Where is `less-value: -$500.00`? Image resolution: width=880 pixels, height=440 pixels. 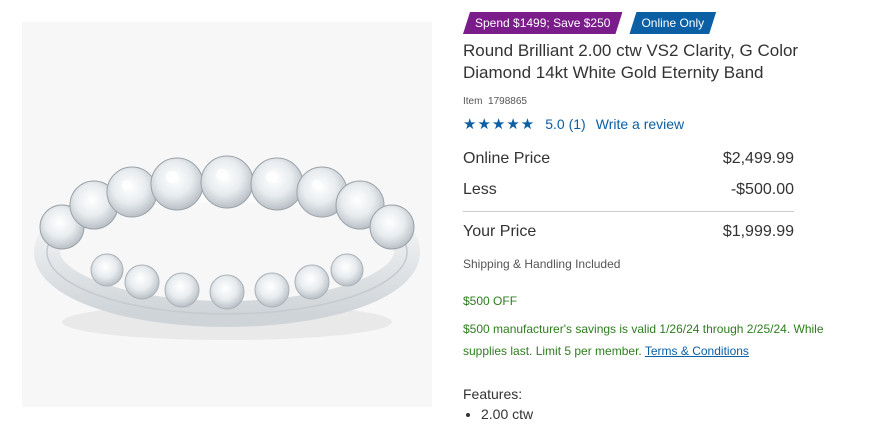
less-value: -$500.00 is located at coordinates (762, 189).